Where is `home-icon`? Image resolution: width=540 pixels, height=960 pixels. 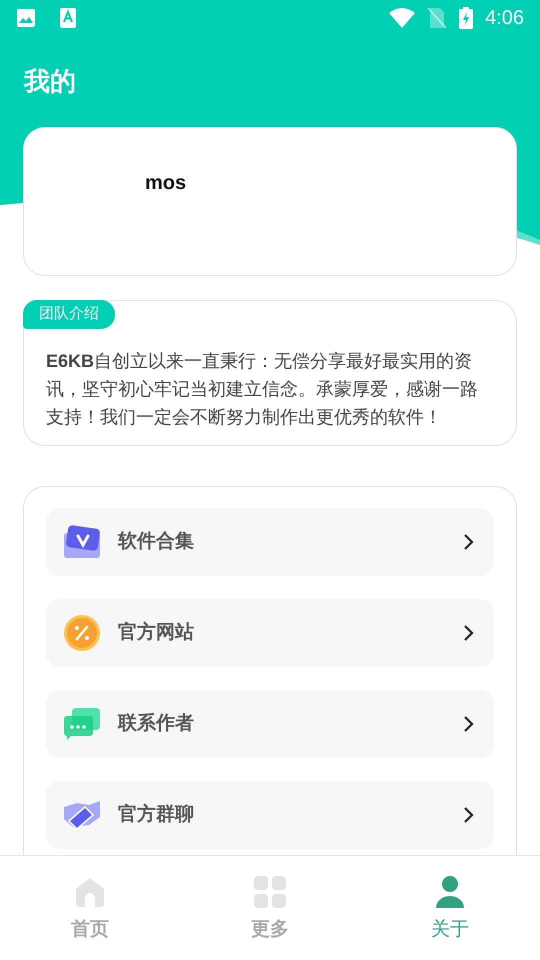
home-icon is located at coordinates (90, 892).